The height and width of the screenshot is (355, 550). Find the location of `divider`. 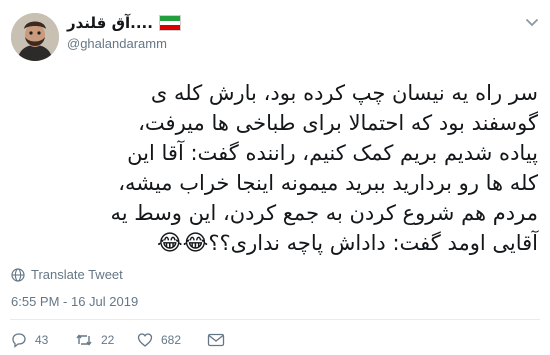

divider is located at coordinates (275, 319).